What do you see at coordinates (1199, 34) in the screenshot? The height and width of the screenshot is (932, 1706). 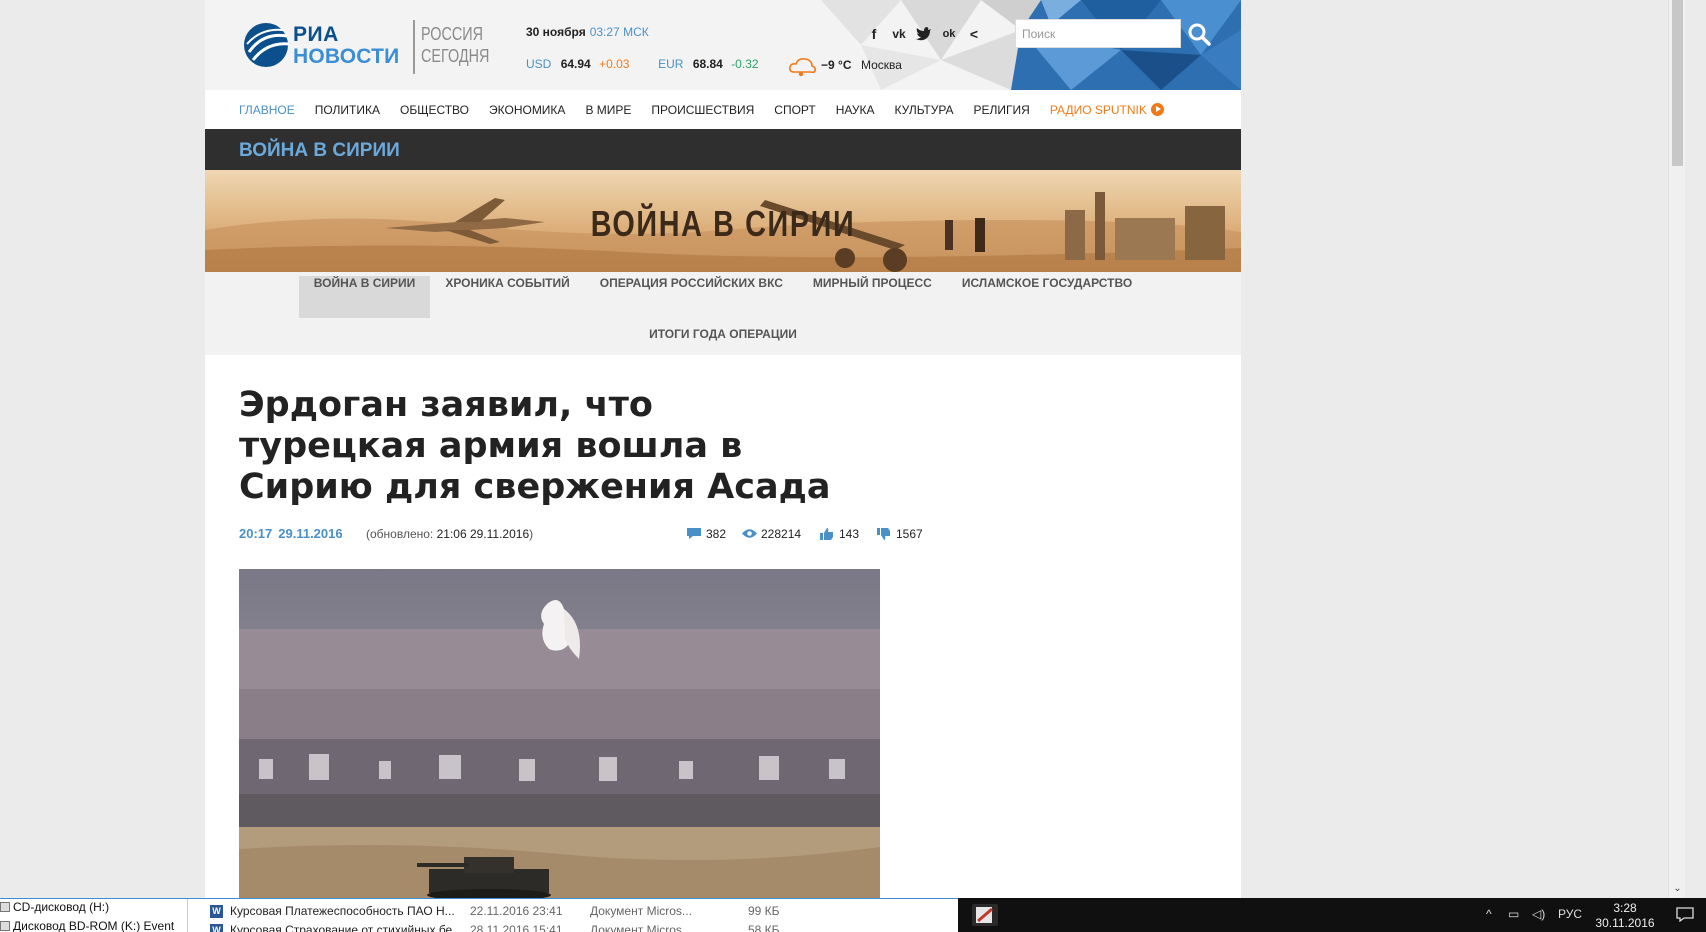 I see `search-icon` at bounding box center [1199, 34].